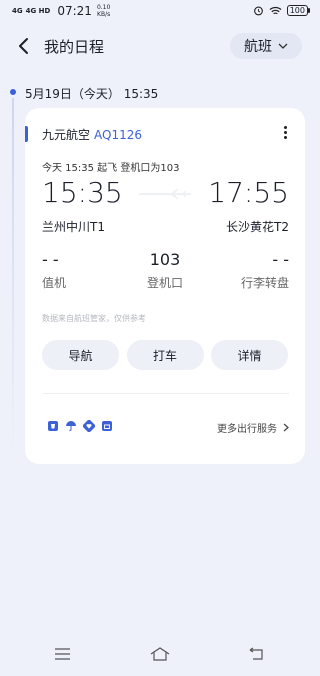  I want to click on menu-icon, so click(62, 654).